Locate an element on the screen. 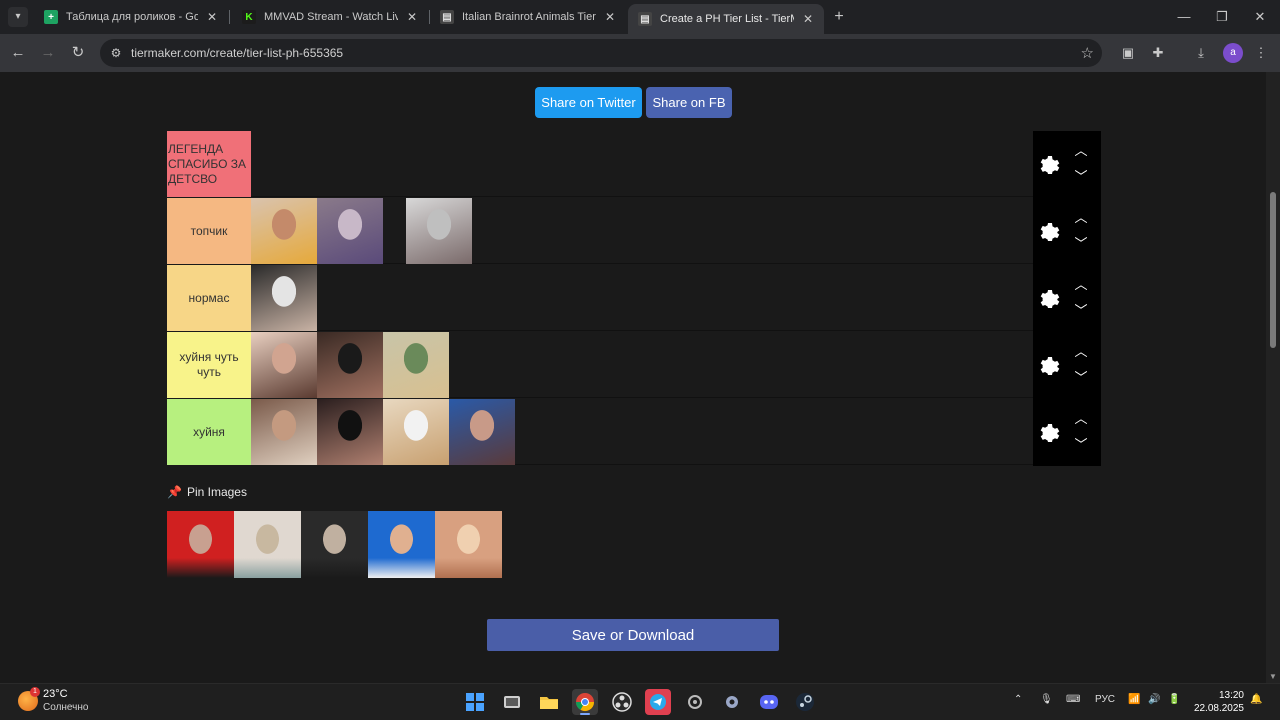 The image size is (1280, 720). clock-date: 22.08.2025 is located at coordinates (1218, 708).